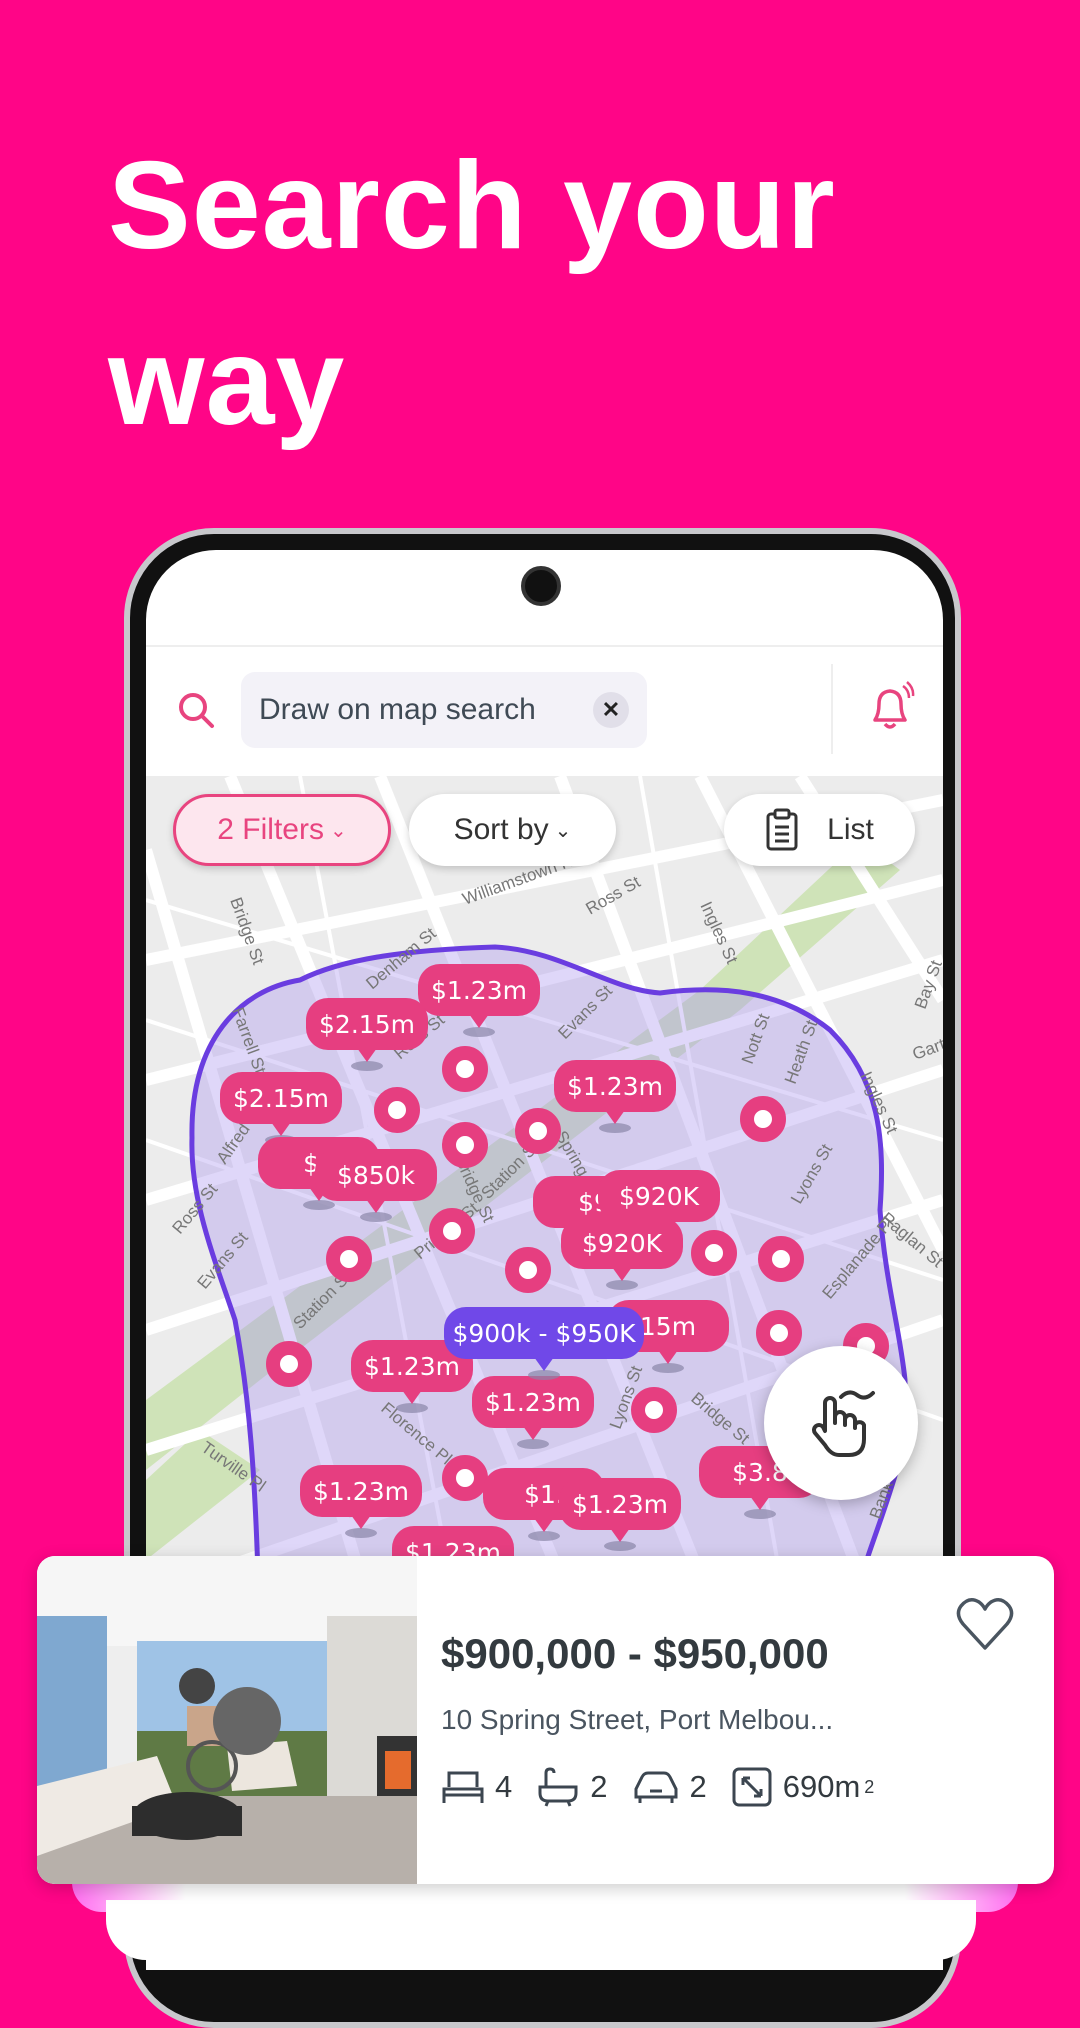 The height and width of the screenshot is (2028, 1080). Describe the element at coordinates (544, 1494) in the screenshot. I see `map-pin-price: $1.` at that location.